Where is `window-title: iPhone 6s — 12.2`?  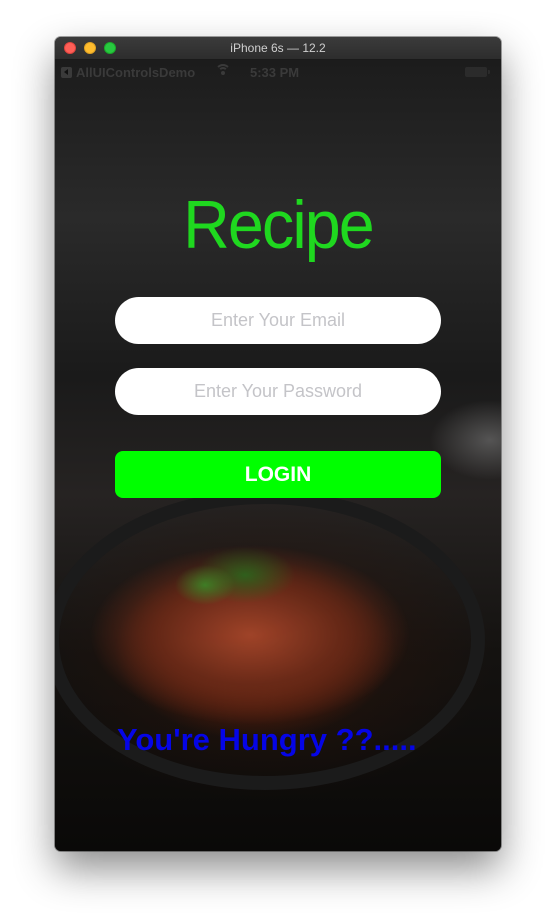
window-title: iPhone 6s — 12.2 is located at coordinates (278, 48).